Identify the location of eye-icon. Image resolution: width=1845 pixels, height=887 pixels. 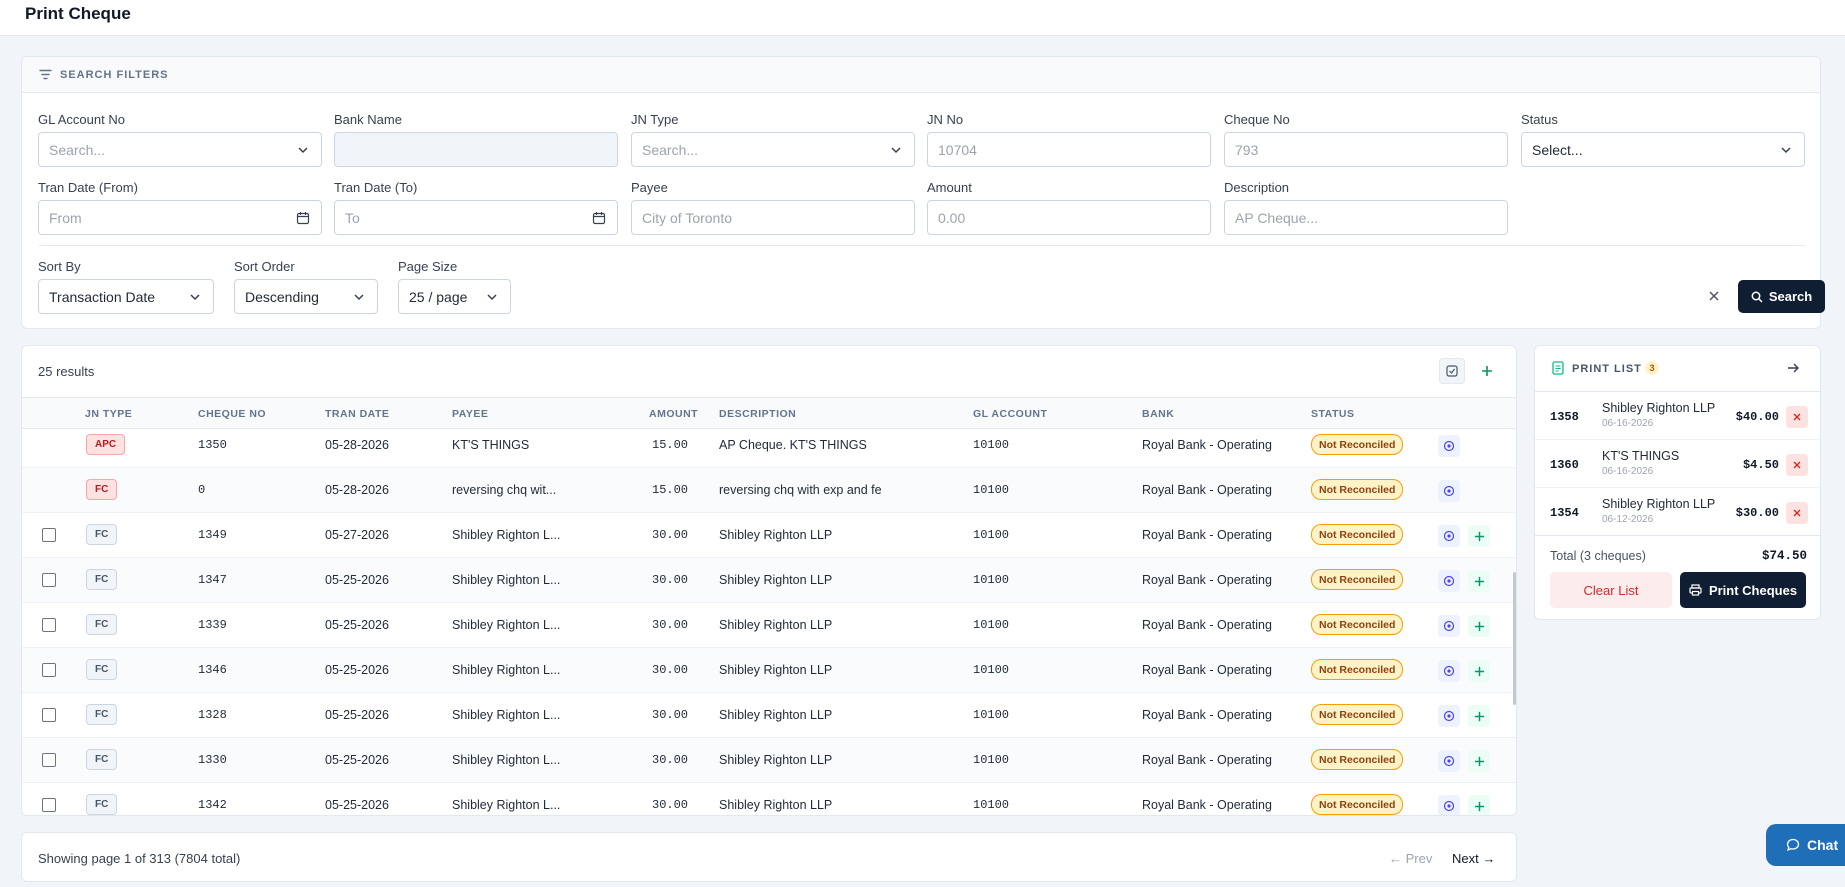
(1449, 491).